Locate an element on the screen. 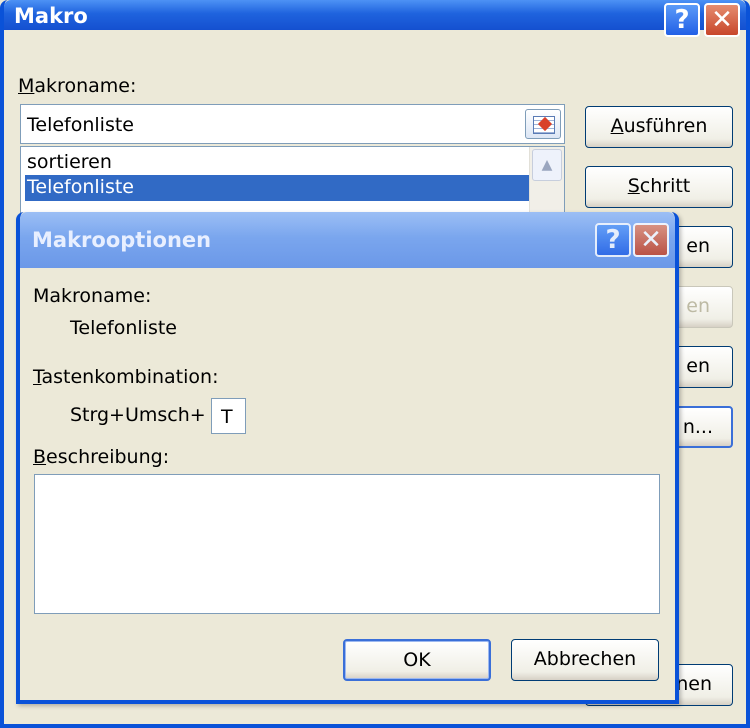  ok-label: OK is located at coordinates (417, 660).